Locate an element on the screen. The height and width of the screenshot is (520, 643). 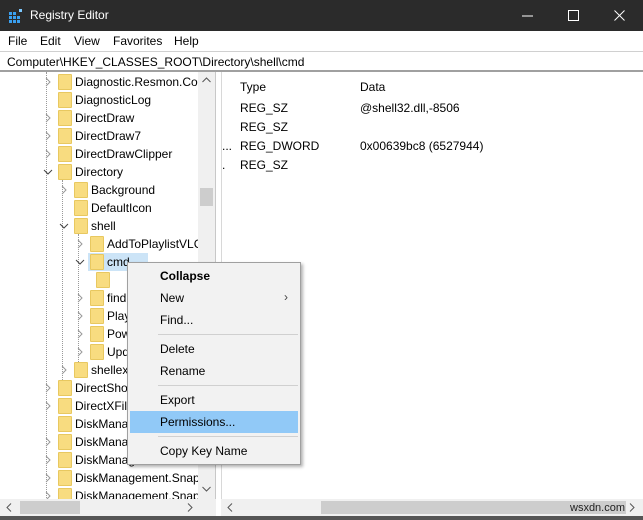
tree-item-label: AddToPlaylistVLC is located at coordinates (155, 244).